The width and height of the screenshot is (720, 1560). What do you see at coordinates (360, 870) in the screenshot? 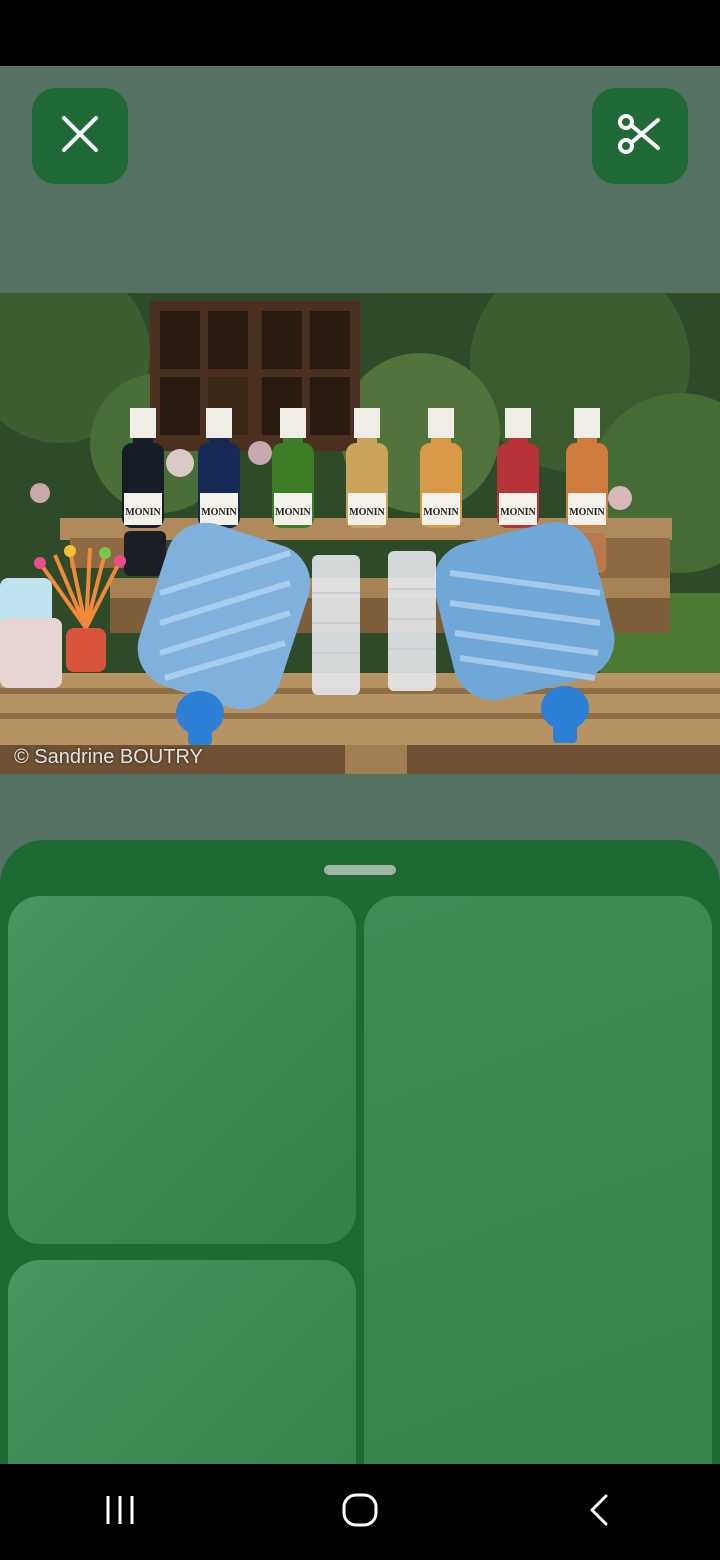
I see `sheet-drag-handle` at bounding box center [360, 870].